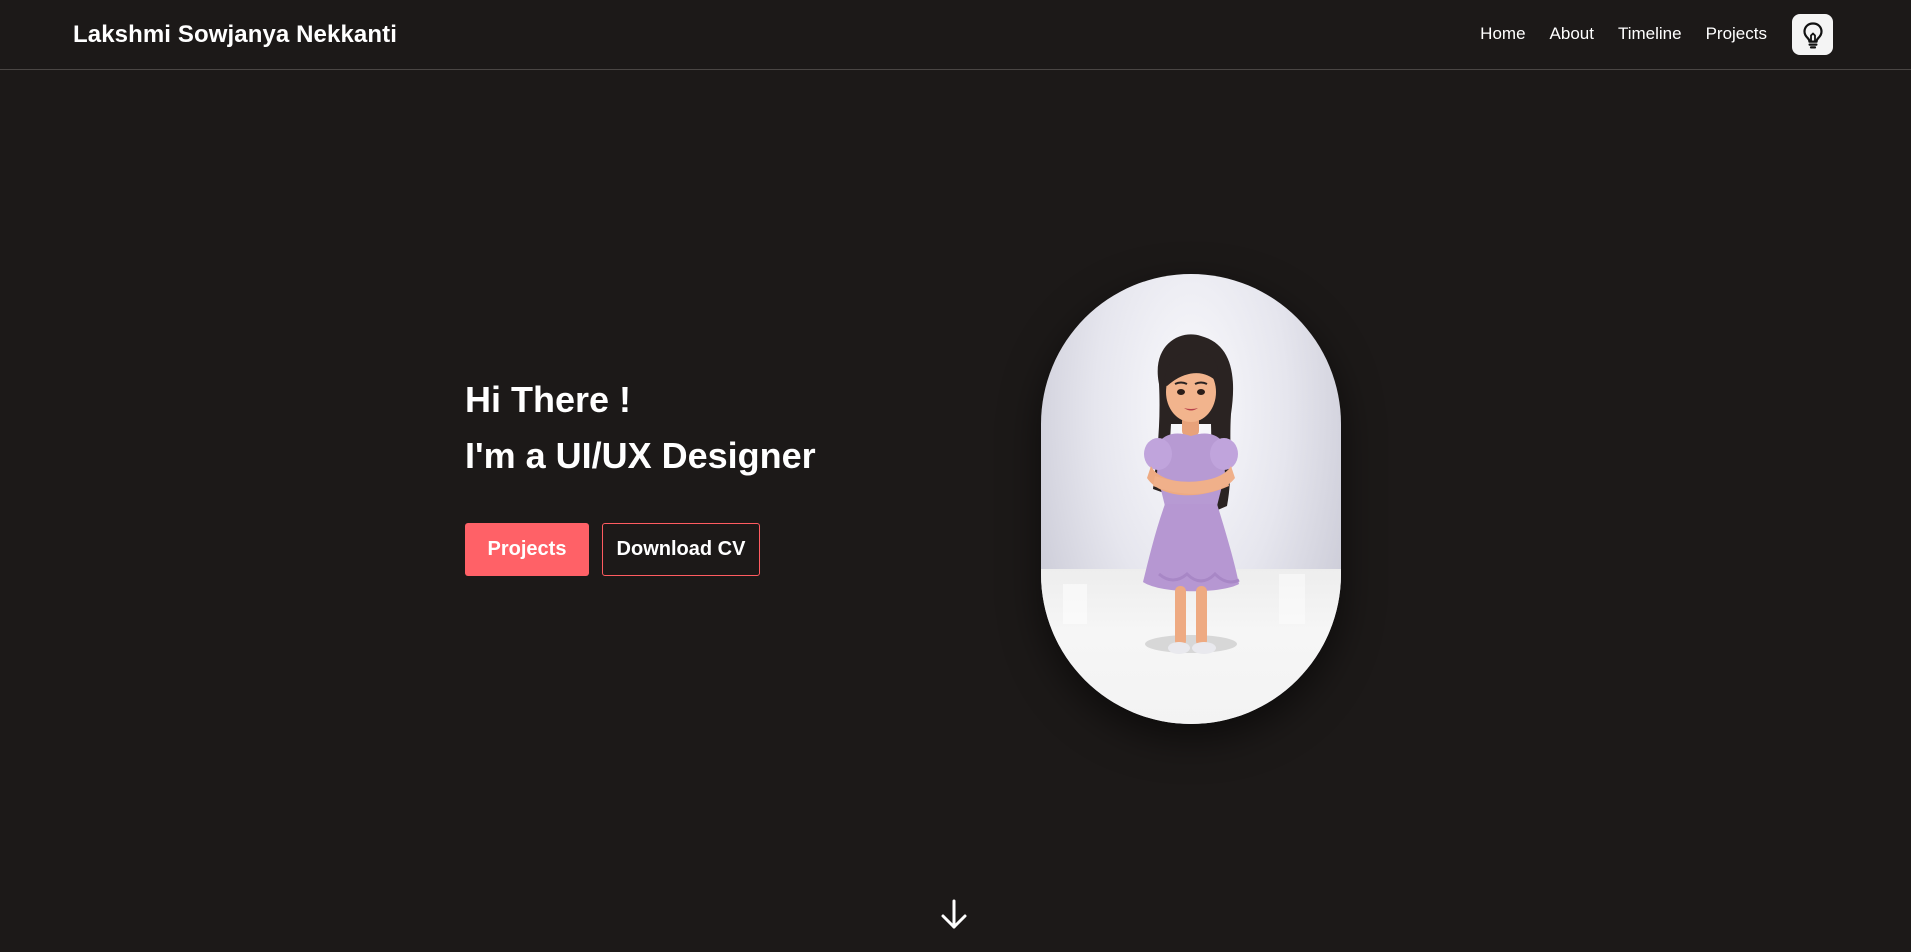 This screenshot has height=952, width=1911. What do you see at coordinates (527, 549) in the screenshot?
I see `projects-button: Projects` at bounding box center [527, 549].